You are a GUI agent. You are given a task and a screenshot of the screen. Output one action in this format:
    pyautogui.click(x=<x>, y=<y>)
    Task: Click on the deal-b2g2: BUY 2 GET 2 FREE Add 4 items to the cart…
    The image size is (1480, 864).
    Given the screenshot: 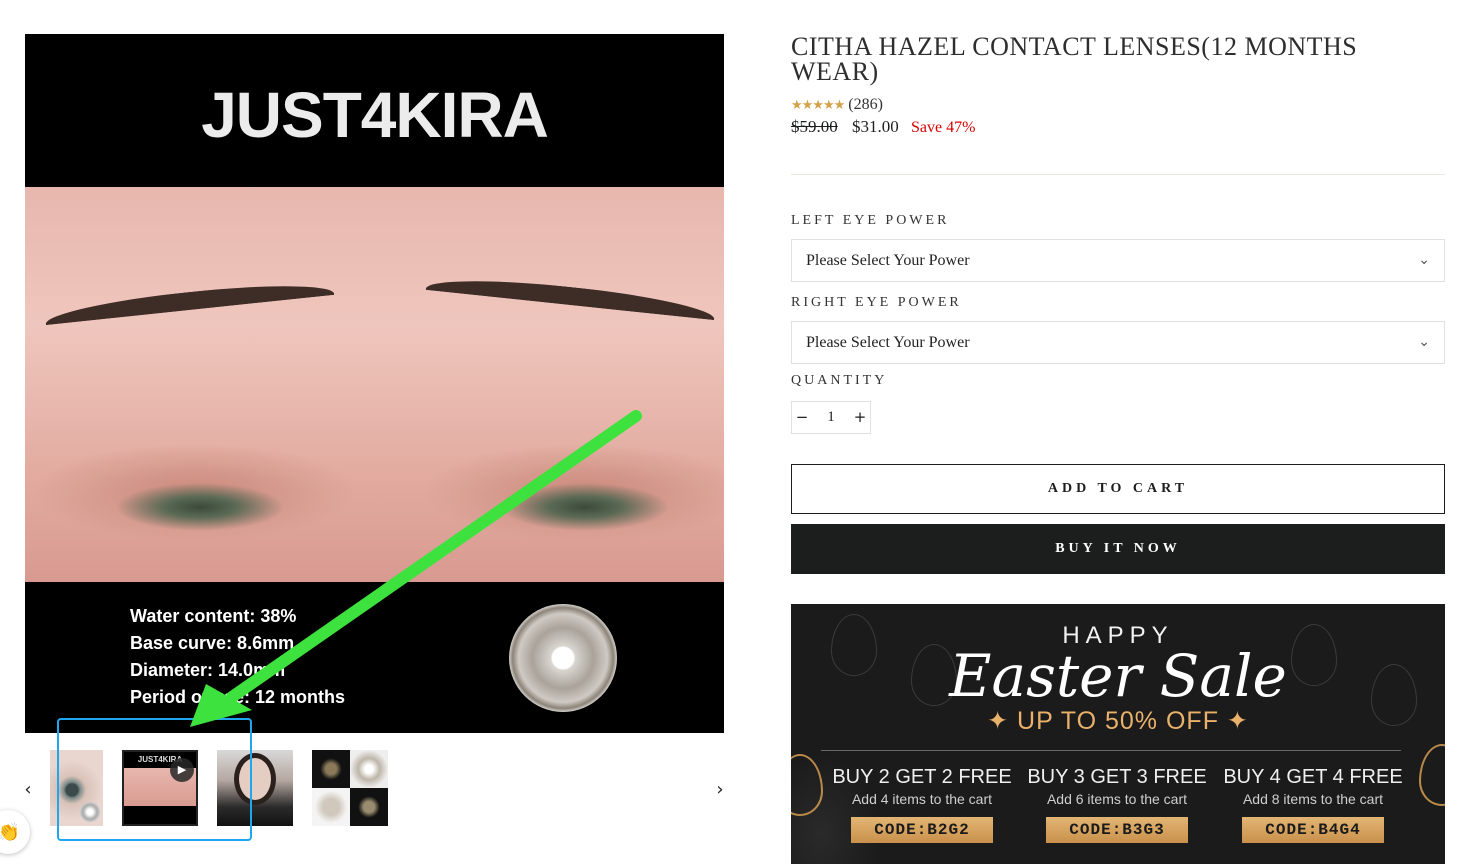 What is the action you would take?
    pyautogui.click(x=922, y=804)
    